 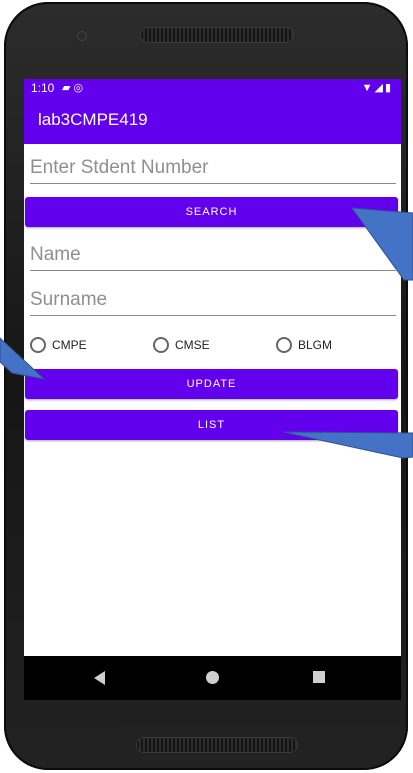 What do you see at coordinates (368, 88) in the screenshot?
I see `wifi-icon: ▼` at bounding box center [368, 88].